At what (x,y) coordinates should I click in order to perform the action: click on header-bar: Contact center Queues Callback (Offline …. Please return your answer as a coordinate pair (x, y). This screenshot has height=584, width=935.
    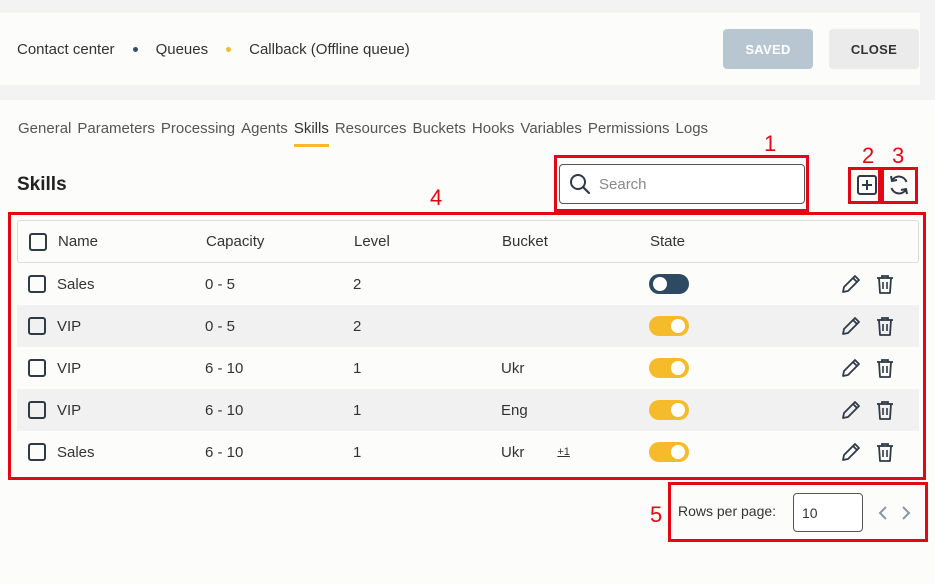
    Looking at the image, I should click on (460, 49).